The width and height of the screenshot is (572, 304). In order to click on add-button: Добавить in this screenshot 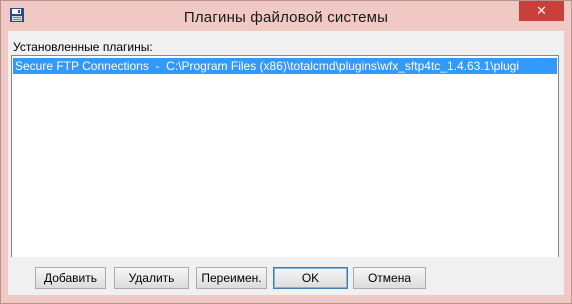, I will do `click(70, 278)`.